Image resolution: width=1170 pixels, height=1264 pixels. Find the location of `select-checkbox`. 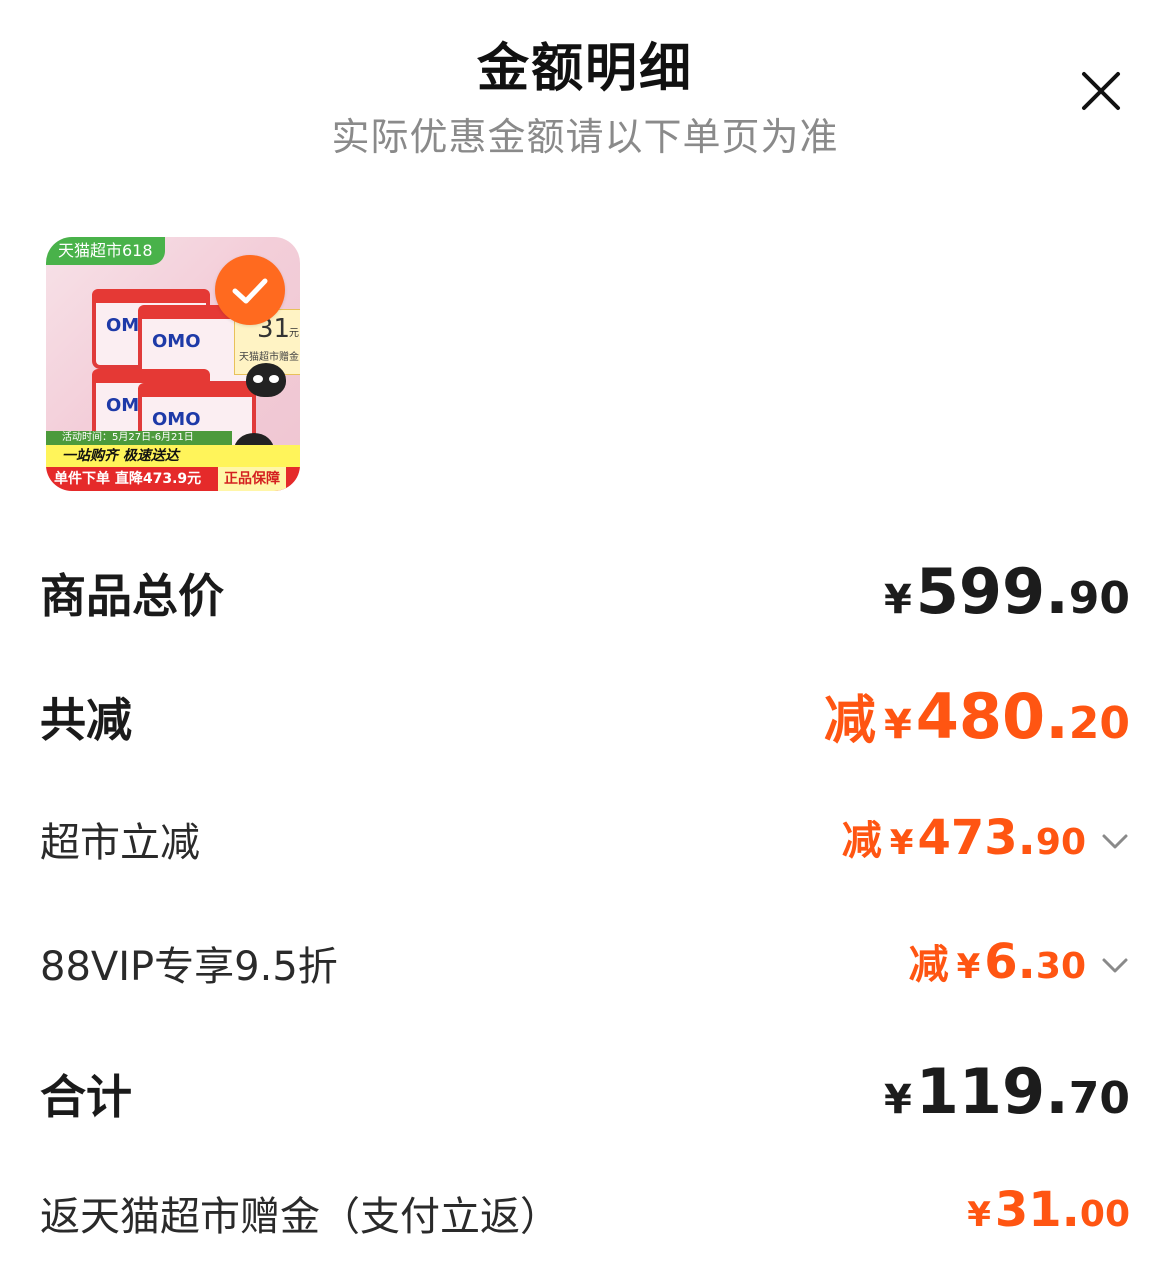

select-checkbox is located at coordinates (250, 290).